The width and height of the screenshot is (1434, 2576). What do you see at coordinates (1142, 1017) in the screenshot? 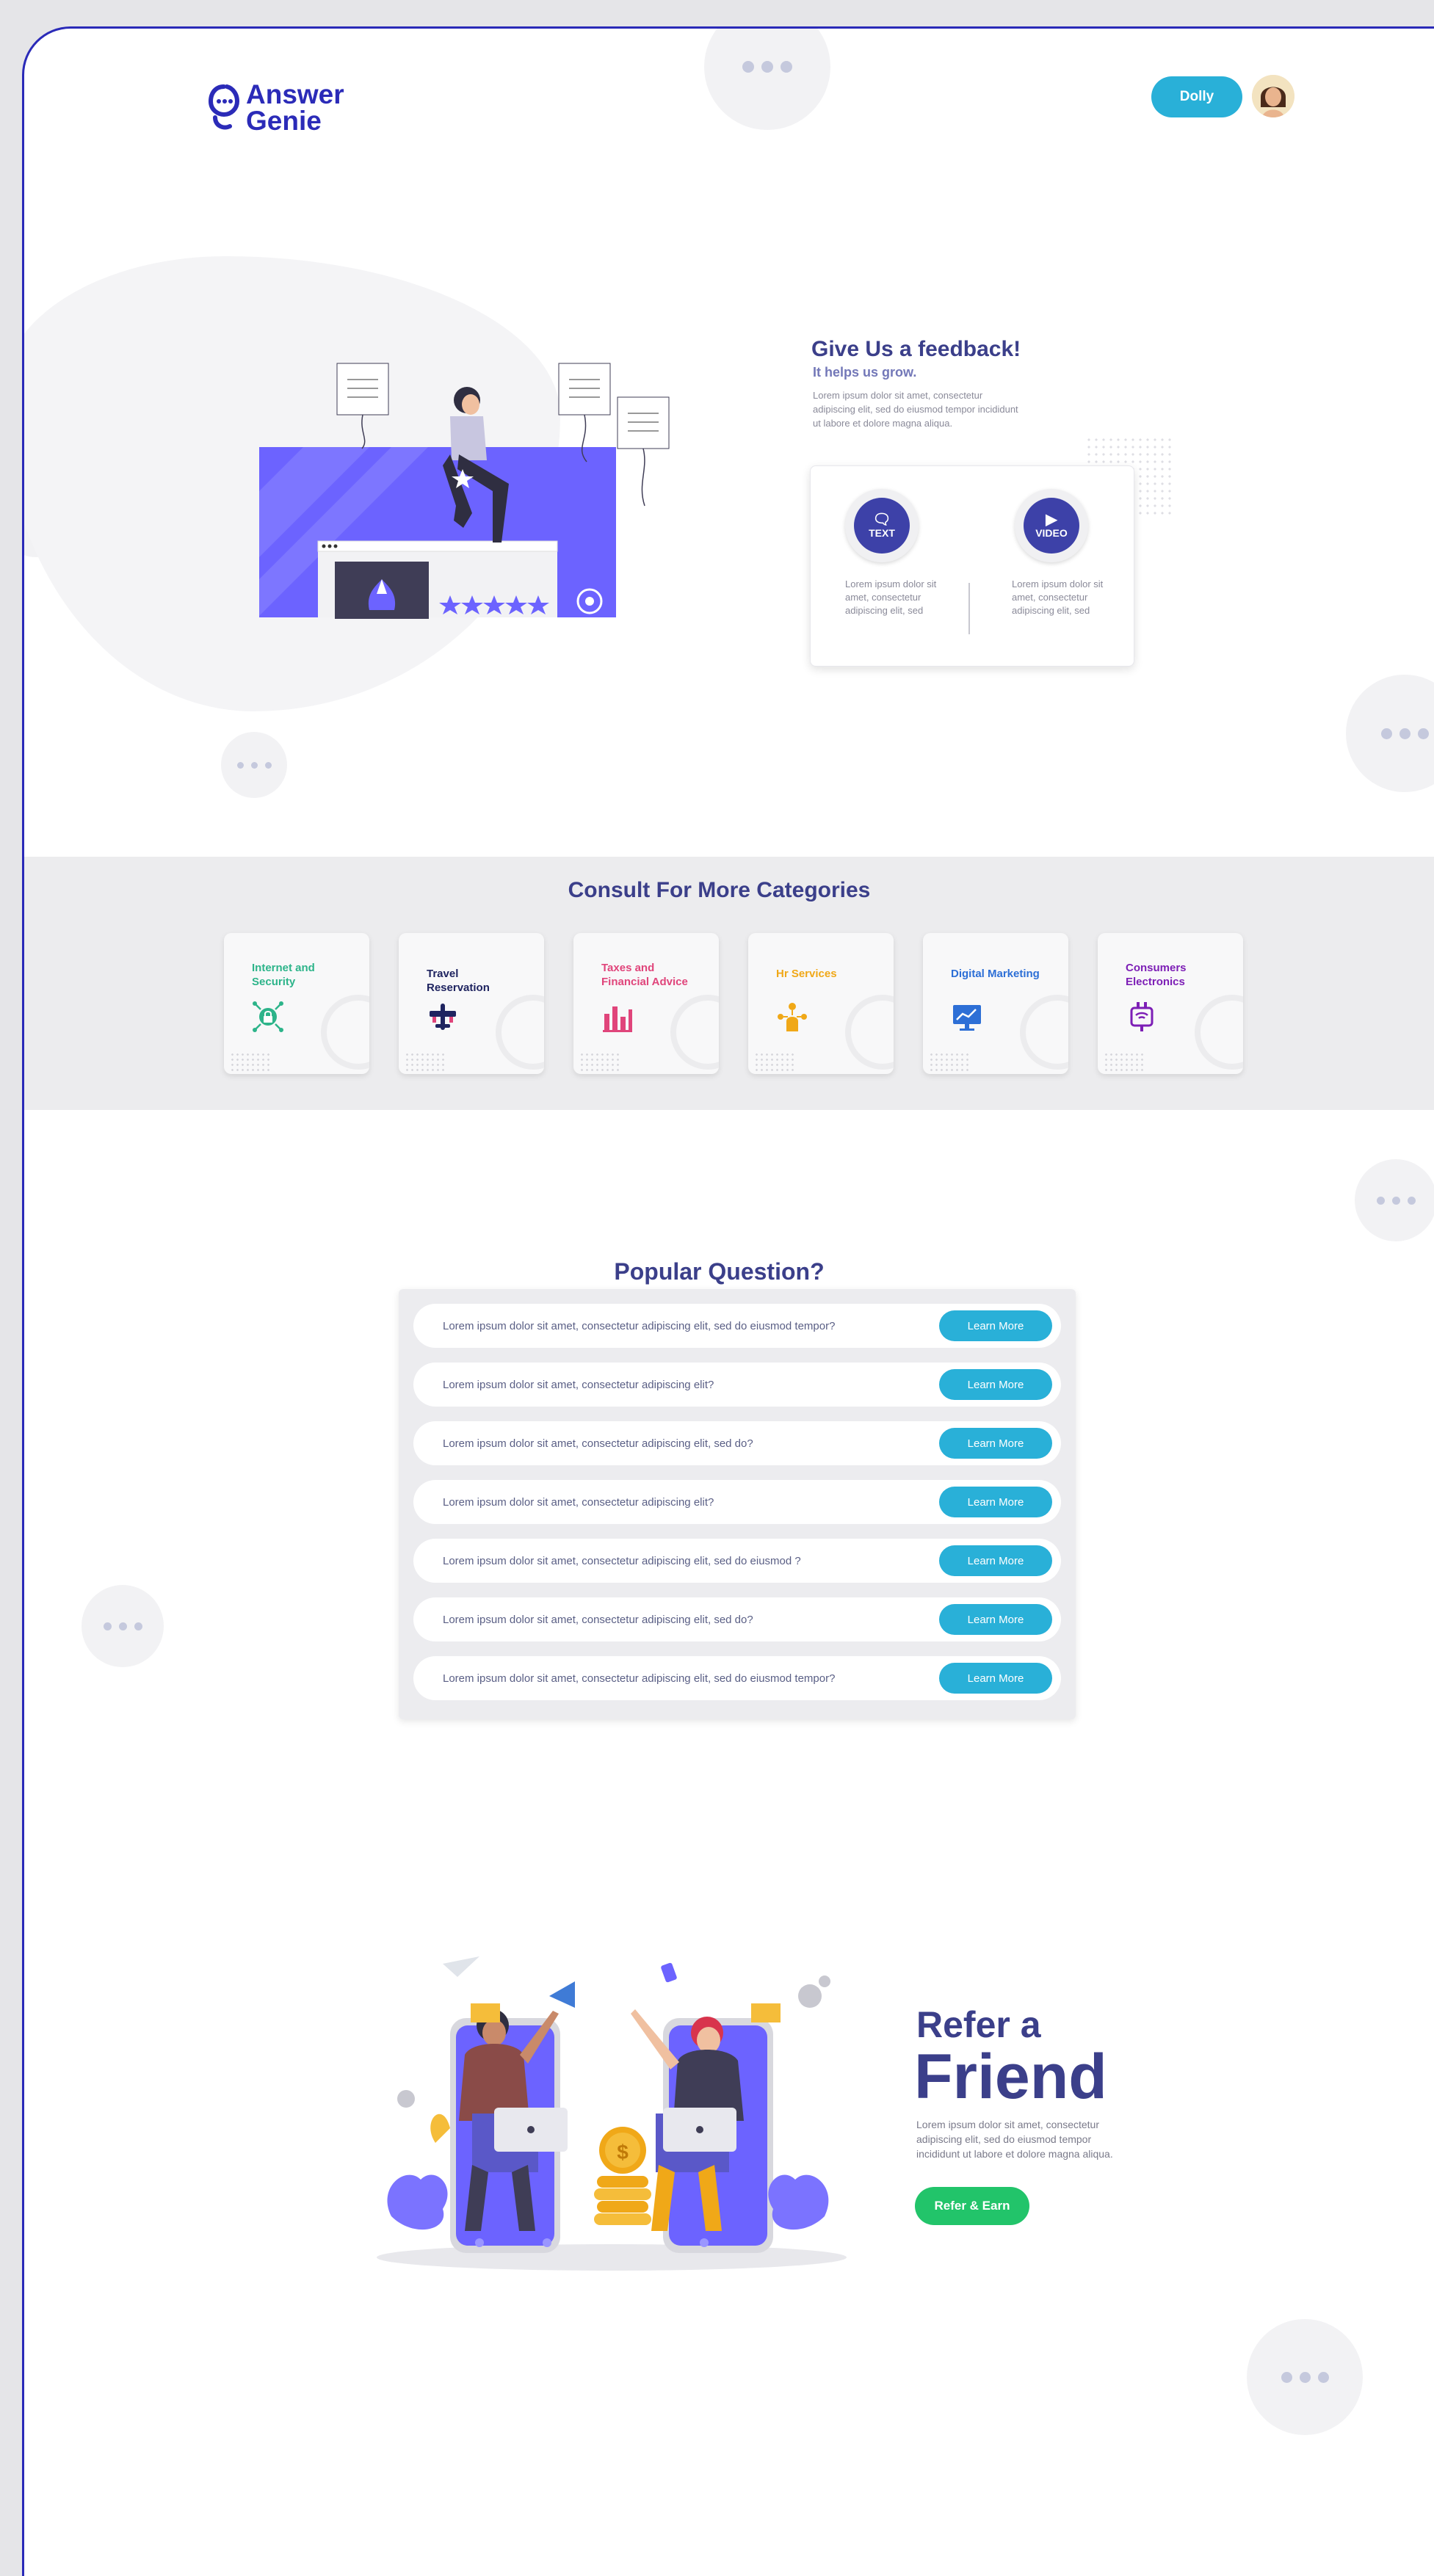
I see `electronic-plug-icon` at bounding box center [1142, 1017].